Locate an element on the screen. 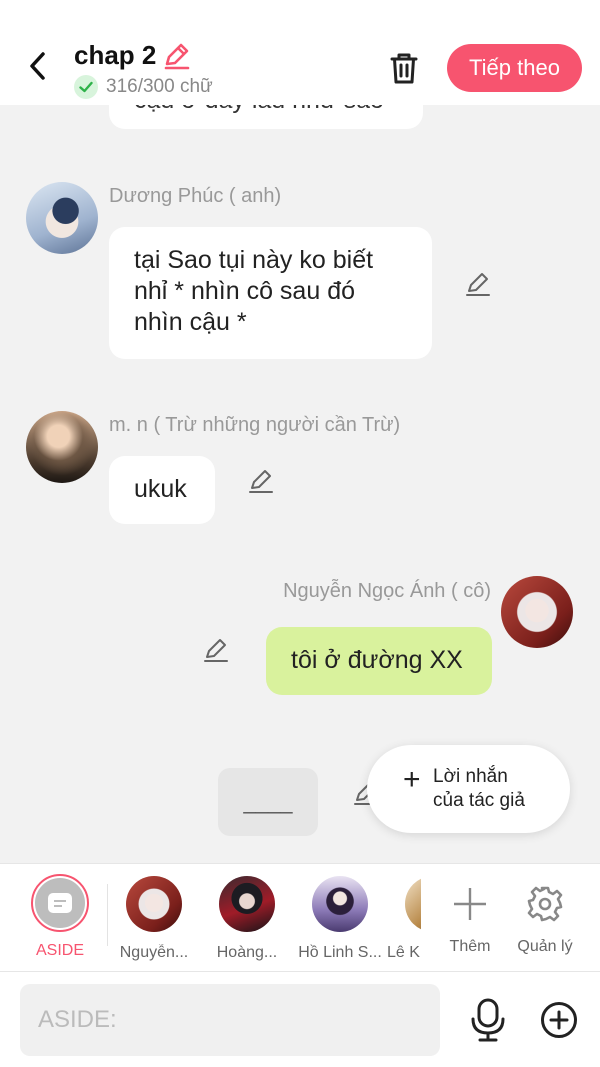 This screenshot has width=600, height=1067. back-button is located at coordinates (37, 66).